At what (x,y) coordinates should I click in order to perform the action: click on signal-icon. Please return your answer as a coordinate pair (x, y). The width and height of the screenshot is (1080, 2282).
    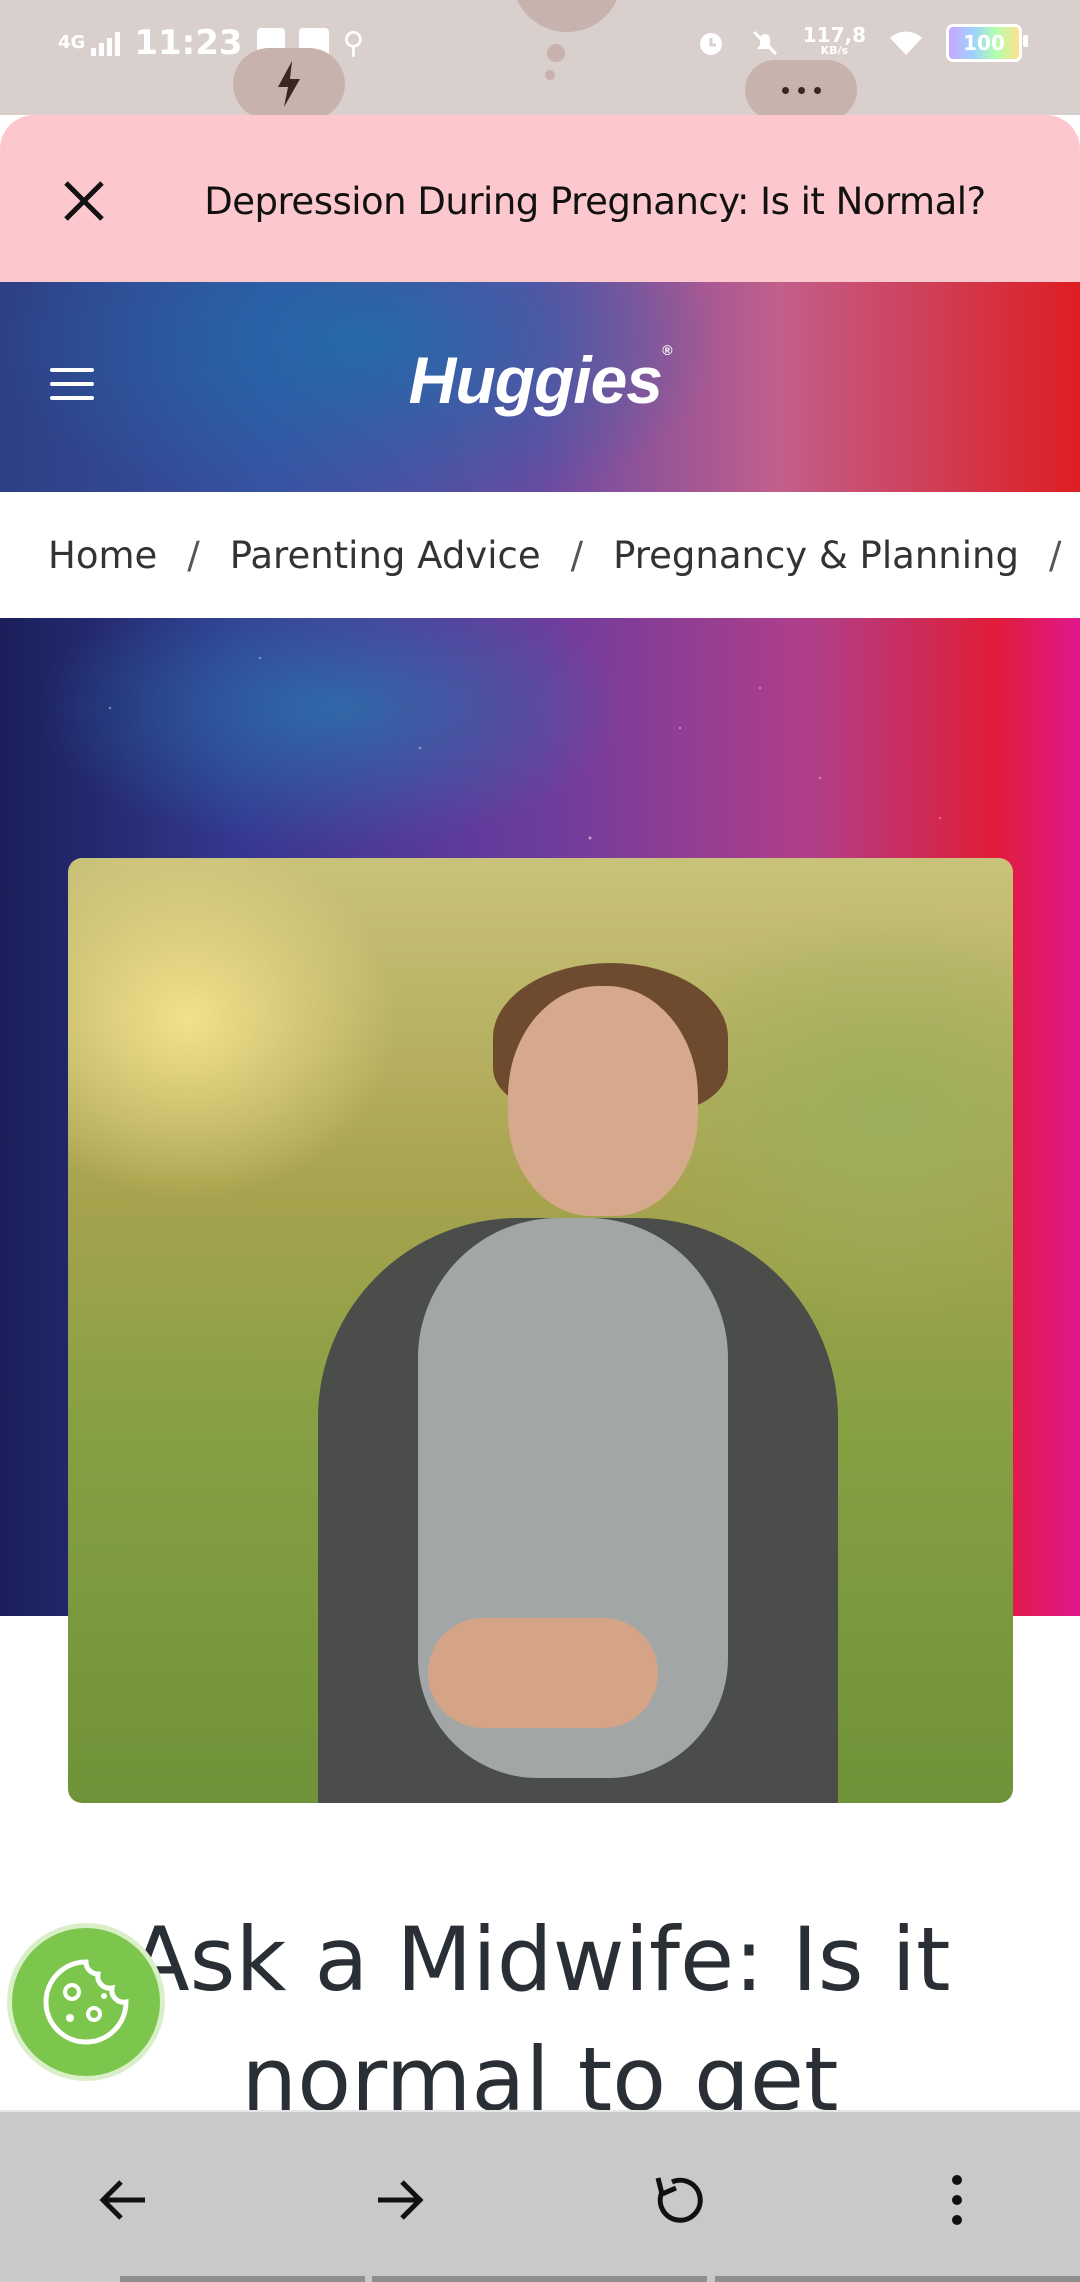
    Looking at the image, I should click on (106, 43).